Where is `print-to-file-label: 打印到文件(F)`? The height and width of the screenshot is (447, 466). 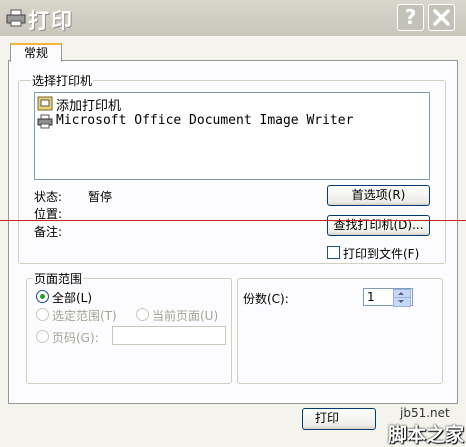 print-to-file-label: 打印到文件(F) is located at coordinates (381, 253).